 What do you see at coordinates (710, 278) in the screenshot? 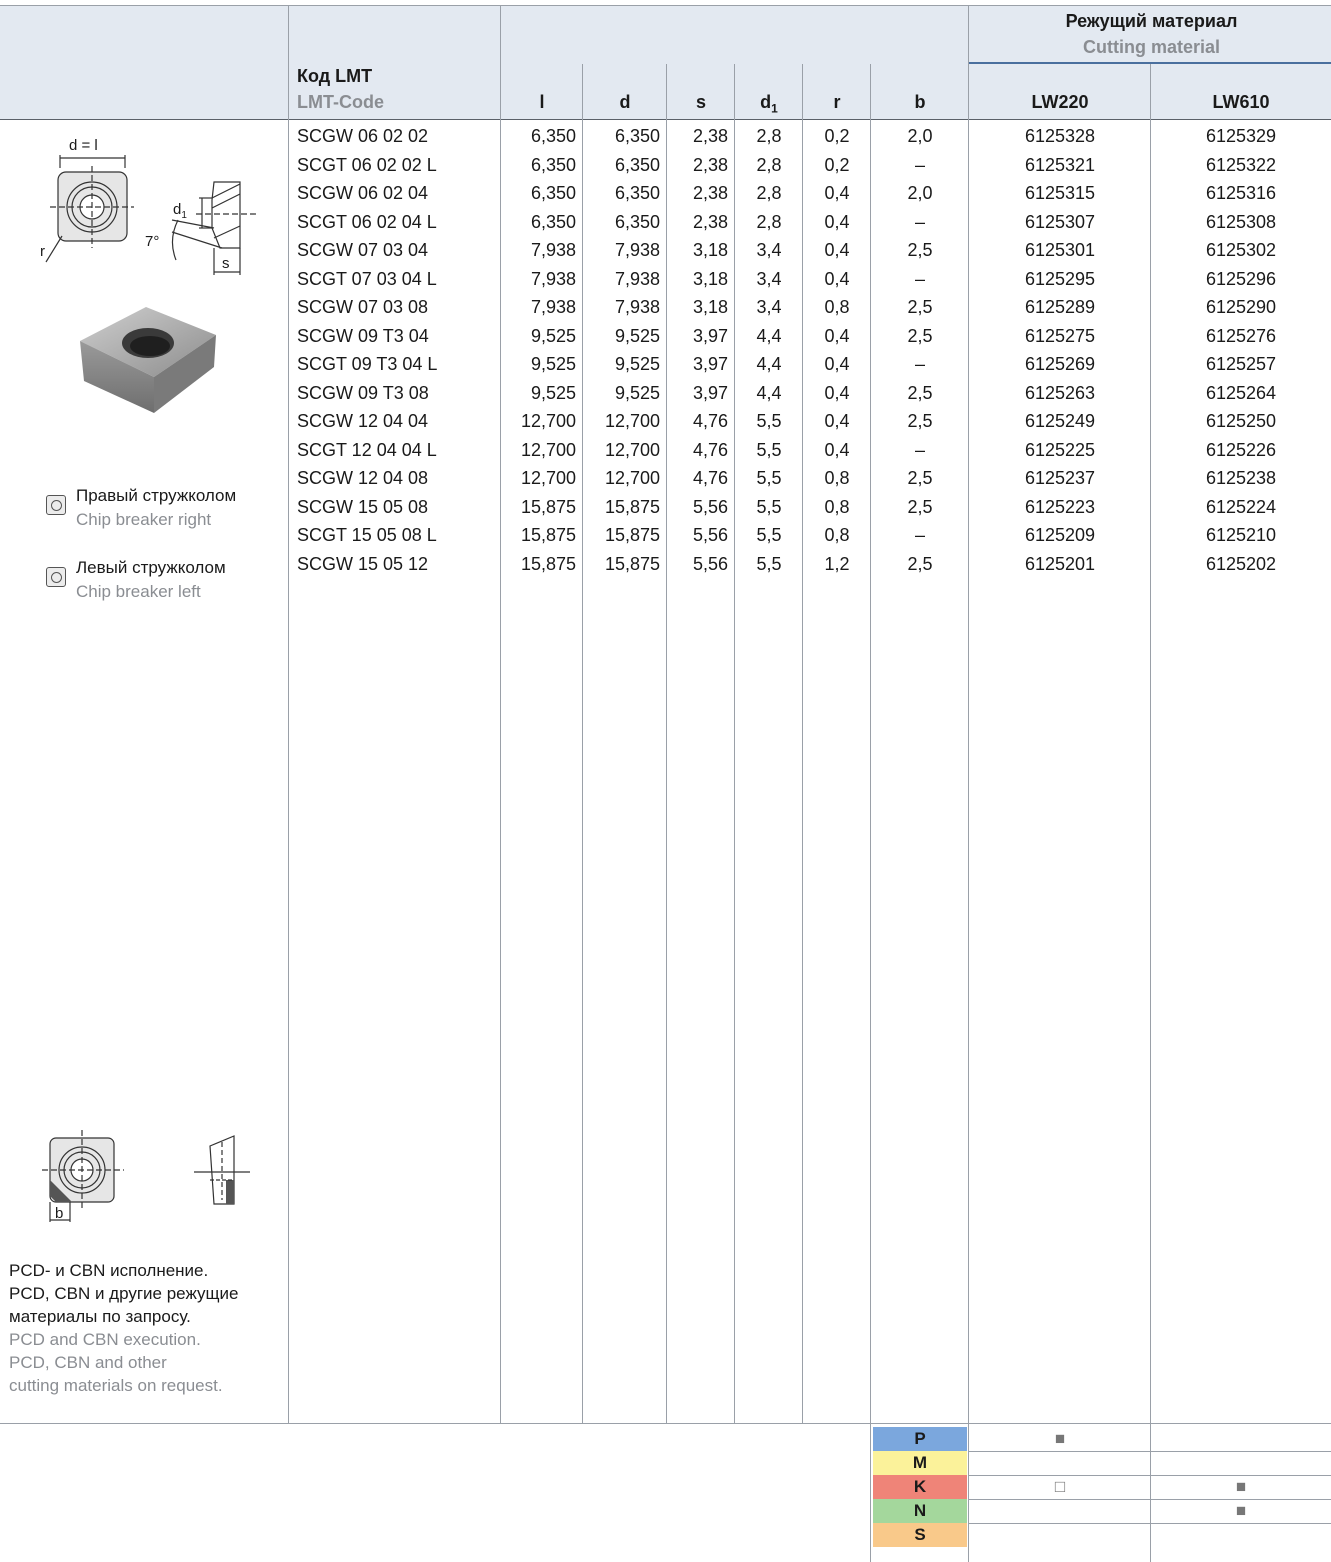
I see `cell-s: 3,18` at bounding box center [710, 278].